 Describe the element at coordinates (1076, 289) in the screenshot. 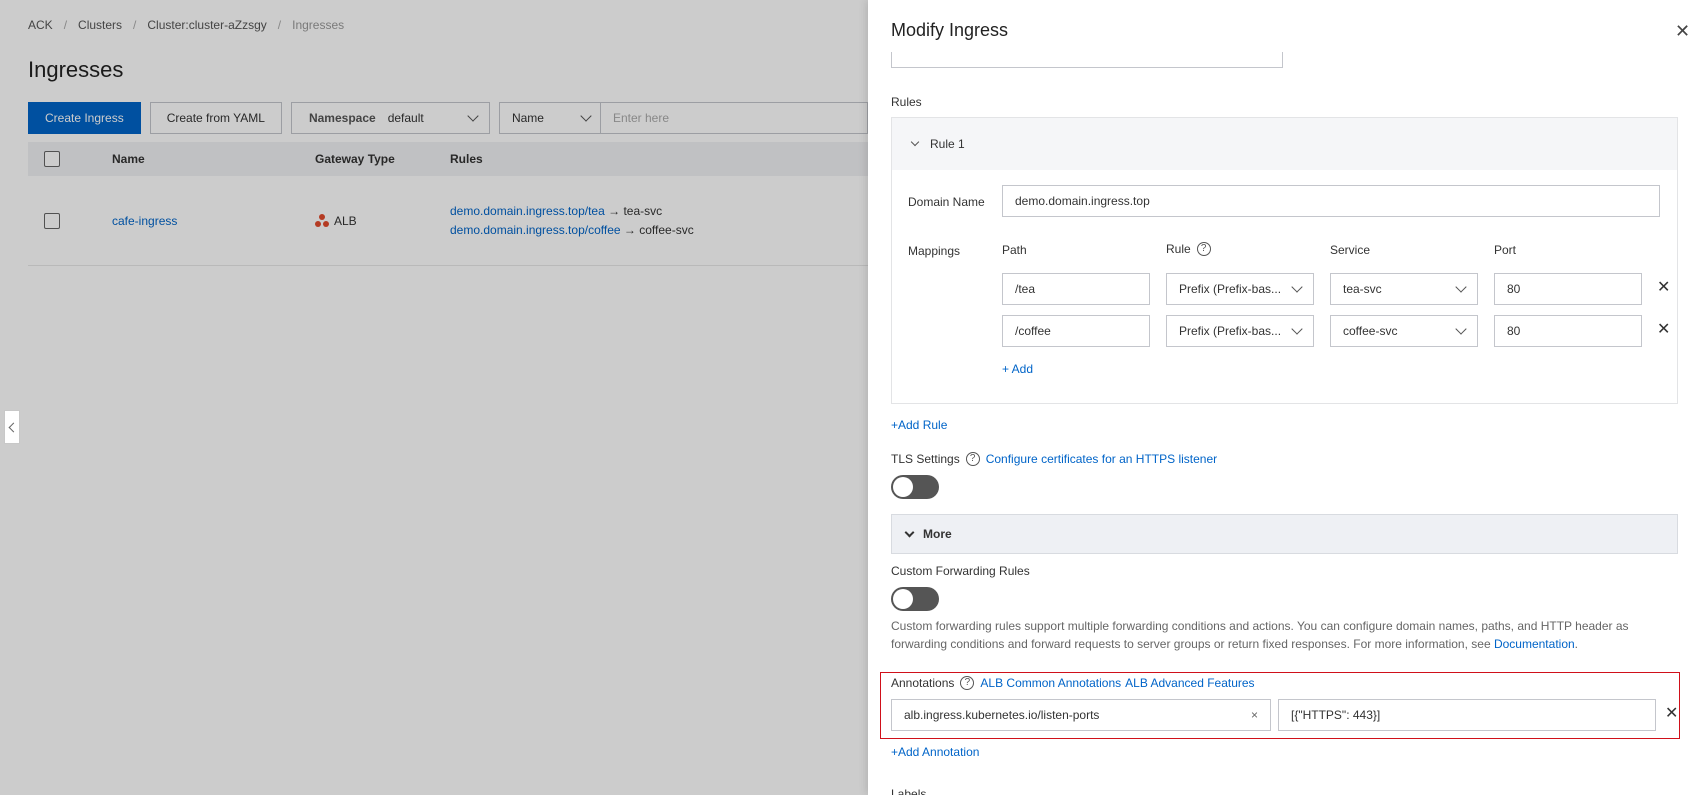

I see `mapping-path-input: /tea` at that location.